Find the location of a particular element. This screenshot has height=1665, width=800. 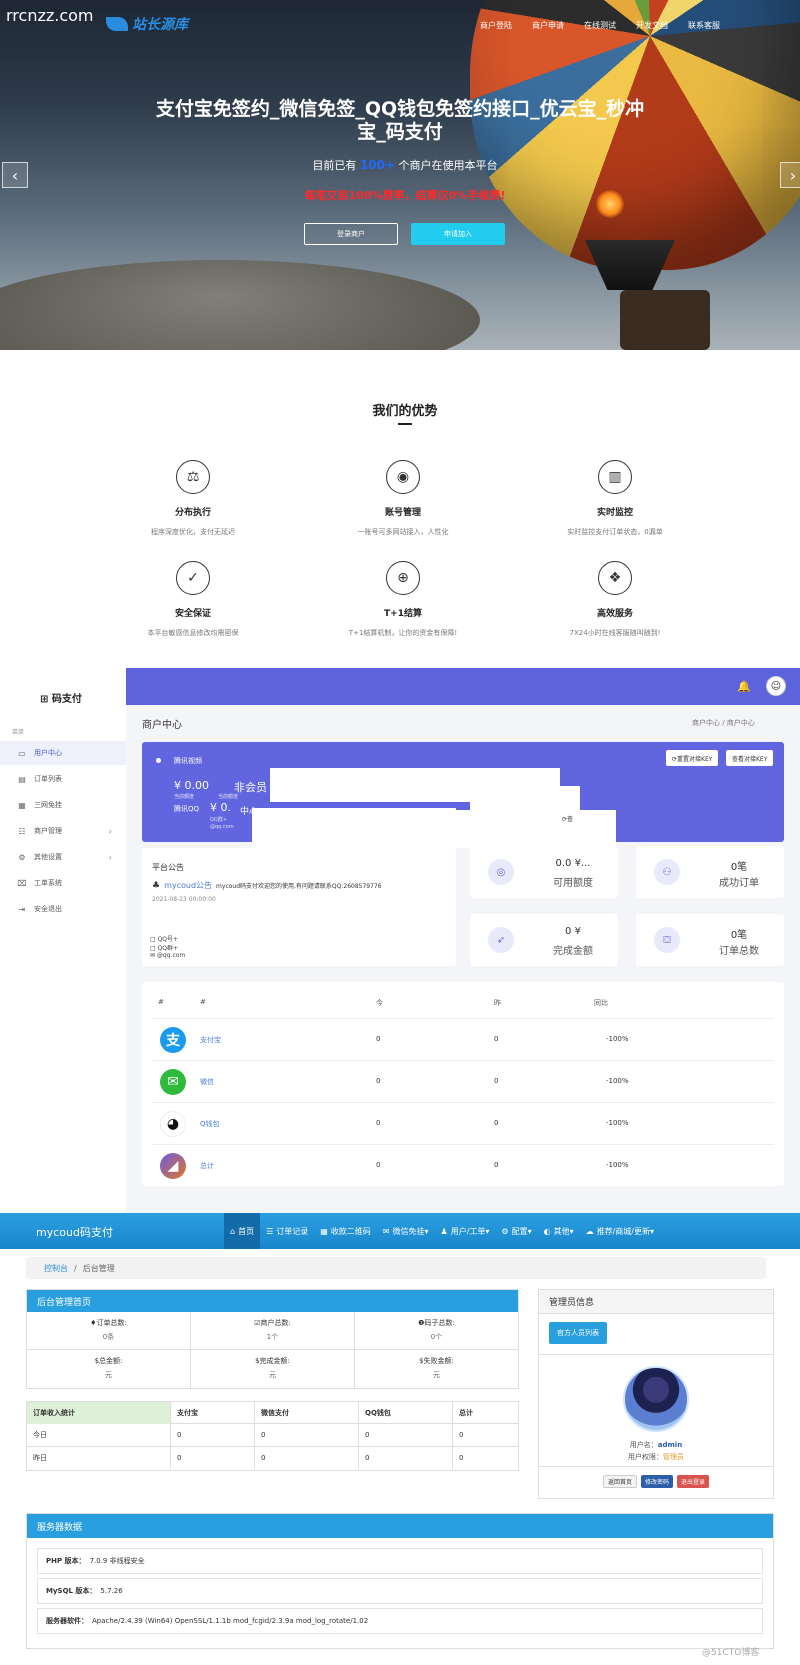

login-merchant-button: 登录商户 is located at coordinates (351, 234).